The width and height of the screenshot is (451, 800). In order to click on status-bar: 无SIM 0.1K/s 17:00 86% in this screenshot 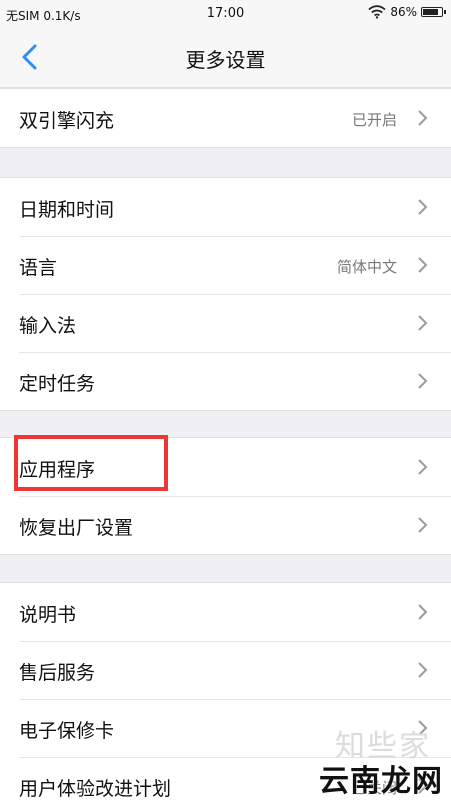, I will do `click(225, 14)`.